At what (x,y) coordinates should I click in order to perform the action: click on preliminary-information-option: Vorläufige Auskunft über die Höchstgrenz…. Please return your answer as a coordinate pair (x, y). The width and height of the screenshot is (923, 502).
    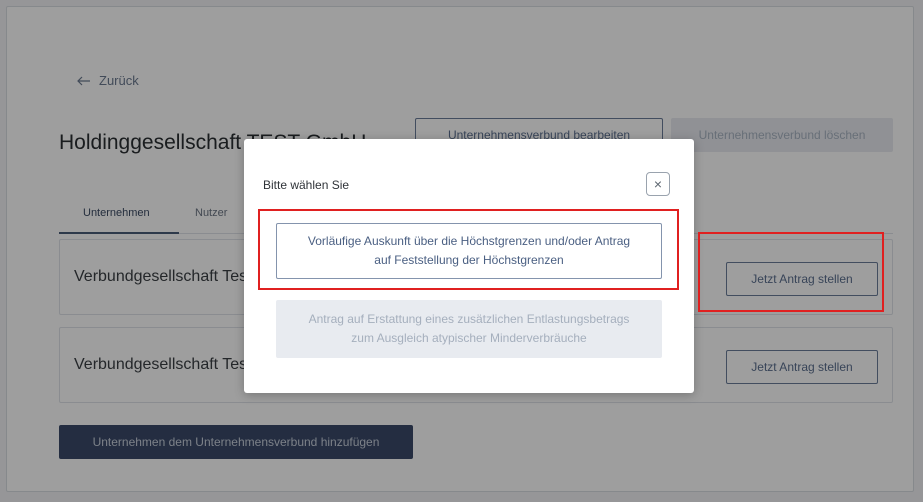
    Looking at the image, I should click on (469, 251).